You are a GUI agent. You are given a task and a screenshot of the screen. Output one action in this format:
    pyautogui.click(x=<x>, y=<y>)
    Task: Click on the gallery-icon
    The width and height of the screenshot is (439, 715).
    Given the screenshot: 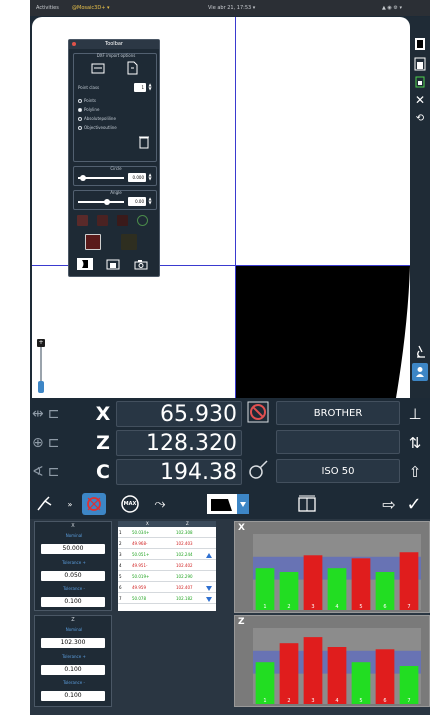 What is the action you would take?
    pyautogui.click(x=113, y=264)
    